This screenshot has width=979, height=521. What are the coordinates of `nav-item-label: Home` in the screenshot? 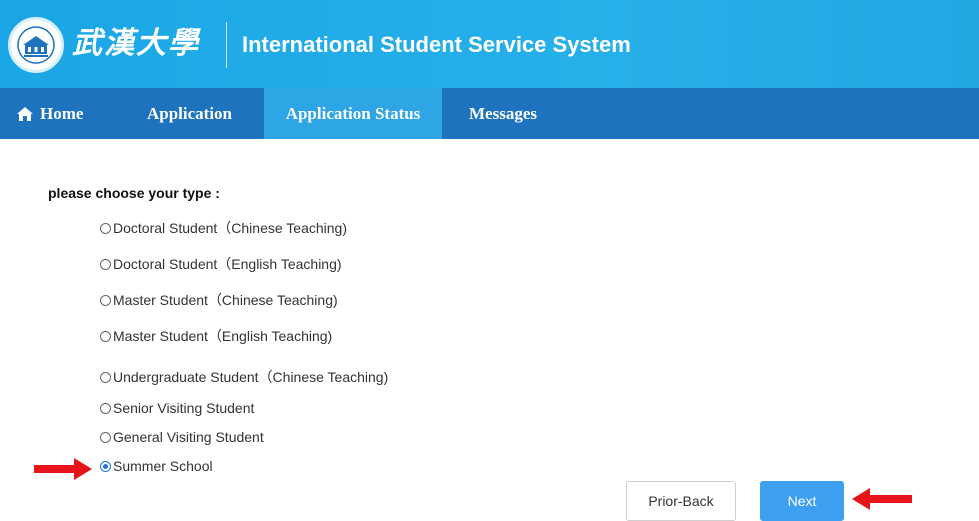 It's located at (62, 113).